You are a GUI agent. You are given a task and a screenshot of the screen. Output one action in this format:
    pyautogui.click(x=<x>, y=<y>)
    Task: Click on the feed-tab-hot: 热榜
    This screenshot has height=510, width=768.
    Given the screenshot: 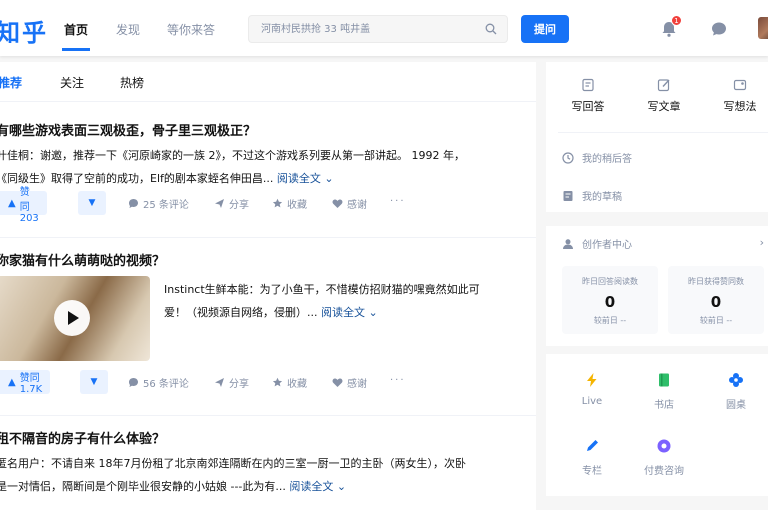 What is the action you would take?
    pyautogui.click(x=132, y=82)
    